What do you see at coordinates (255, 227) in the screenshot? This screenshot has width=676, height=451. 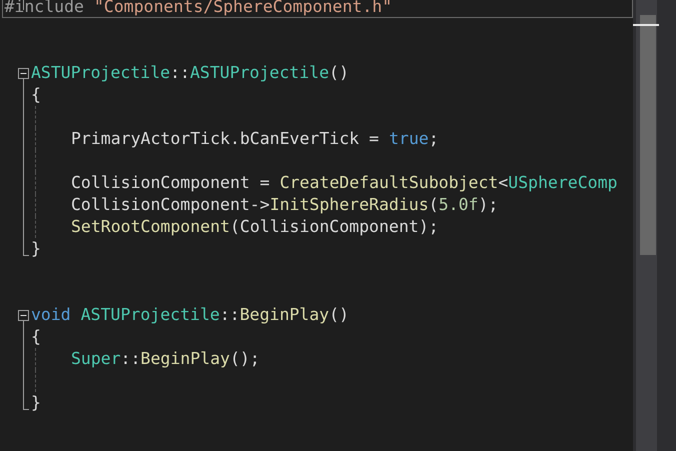 I see `code-line: SetRootComponent(CollisionComponent);` at bounding box center [255, 227].